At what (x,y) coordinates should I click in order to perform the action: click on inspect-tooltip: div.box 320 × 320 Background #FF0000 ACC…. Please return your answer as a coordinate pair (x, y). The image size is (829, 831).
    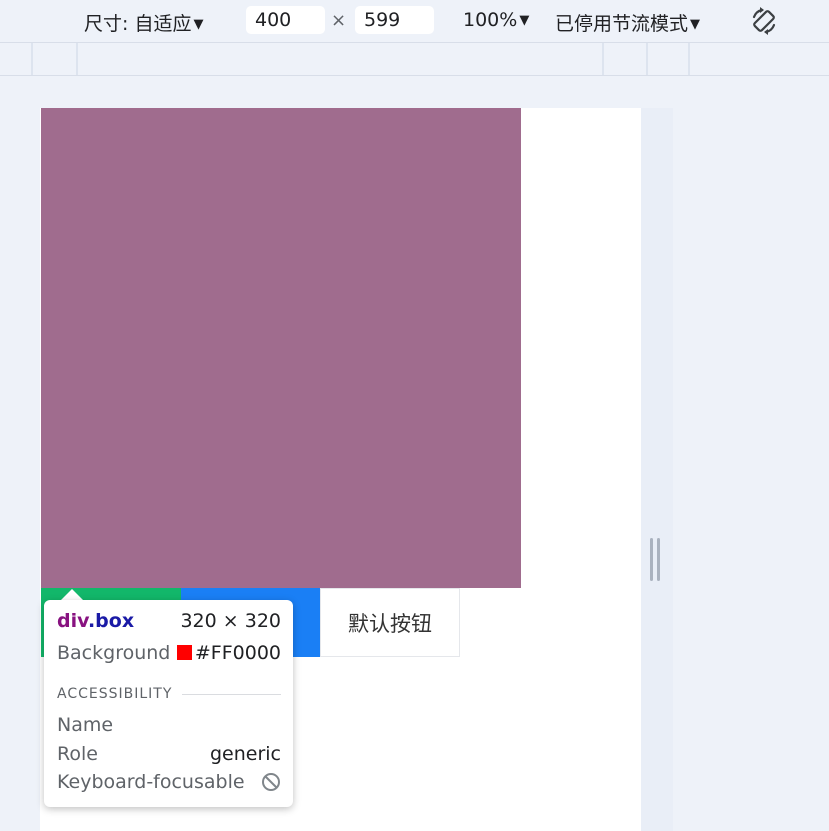
    Looking at the image, I should click on (168, 703).